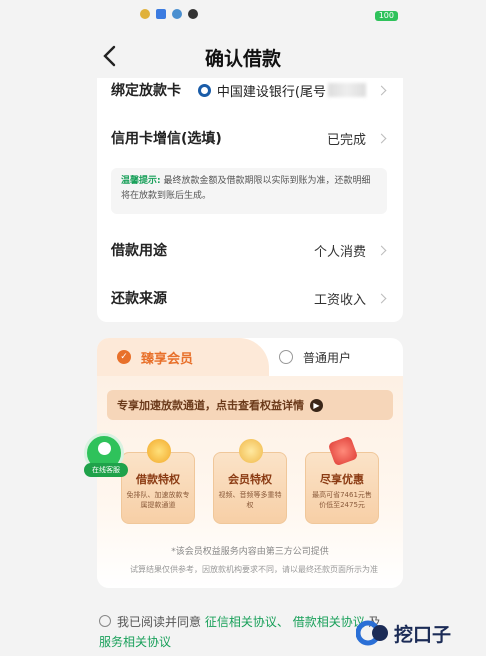  I want to click on battery-indicator: 100, so click(386, 16).